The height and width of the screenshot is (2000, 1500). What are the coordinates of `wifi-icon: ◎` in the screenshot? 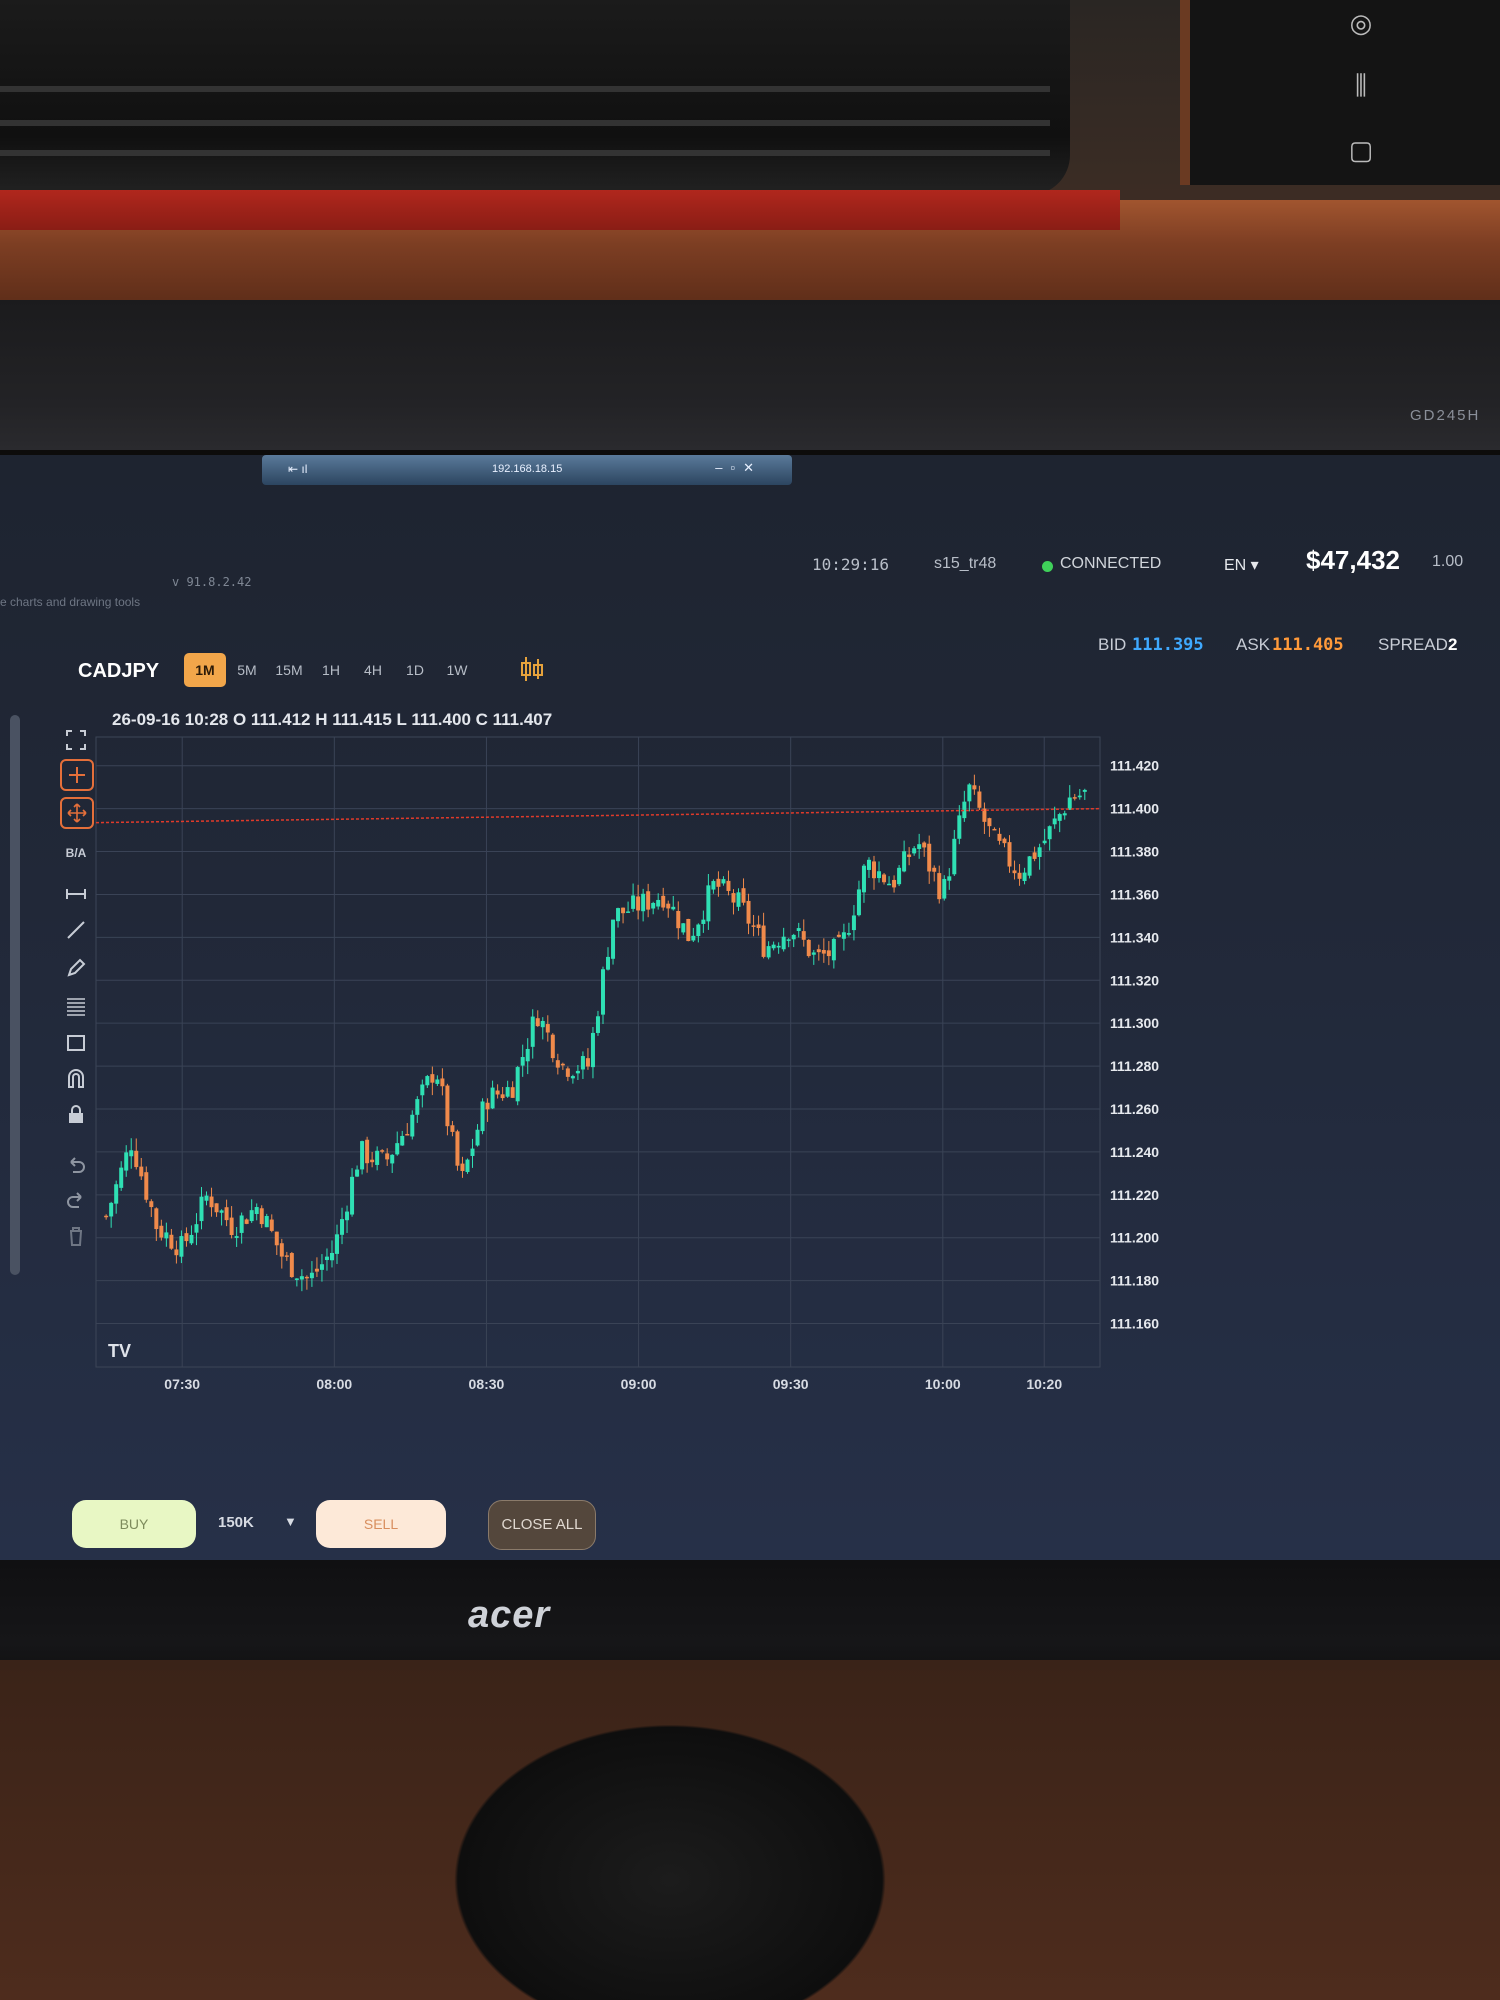 It's located at (1361, 23).